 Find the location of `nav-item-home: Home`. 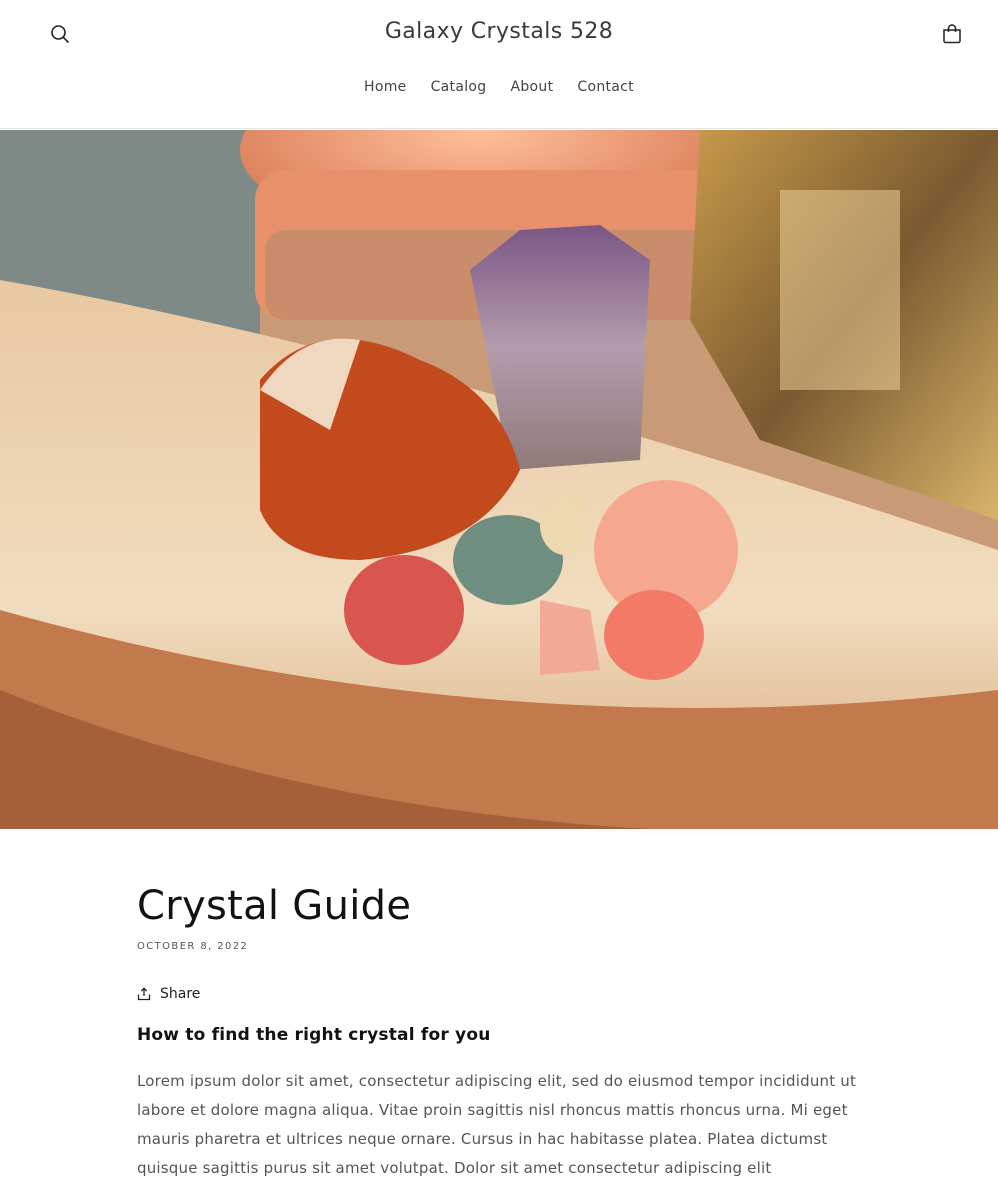

nav-item-home: Home is located at coordinates (385, 87).